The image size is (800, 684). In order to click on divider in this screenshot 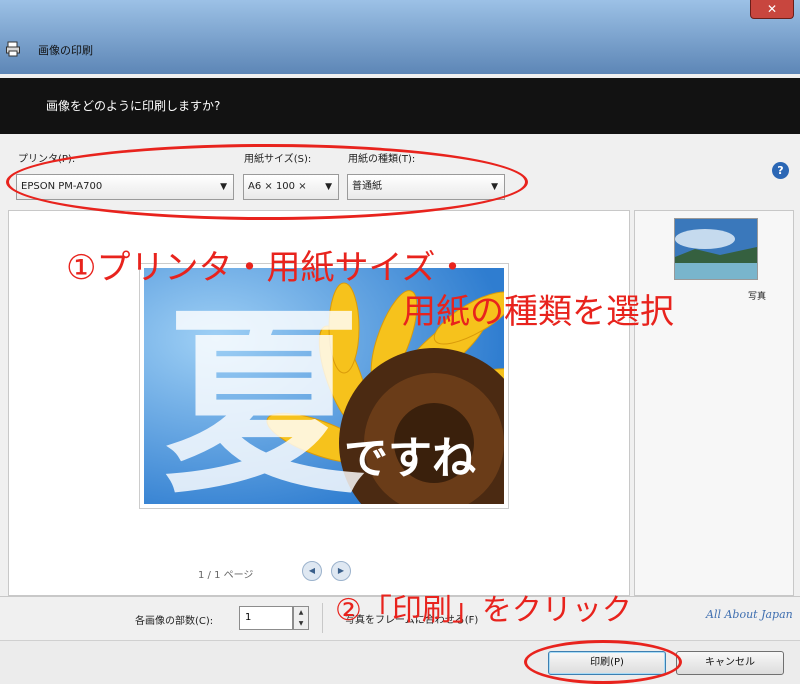, I will do `click(322, 618)`.